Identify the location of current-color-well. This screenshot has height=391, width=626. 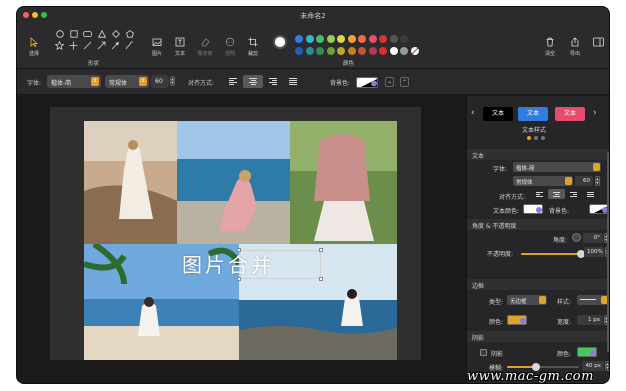
(280, 42).